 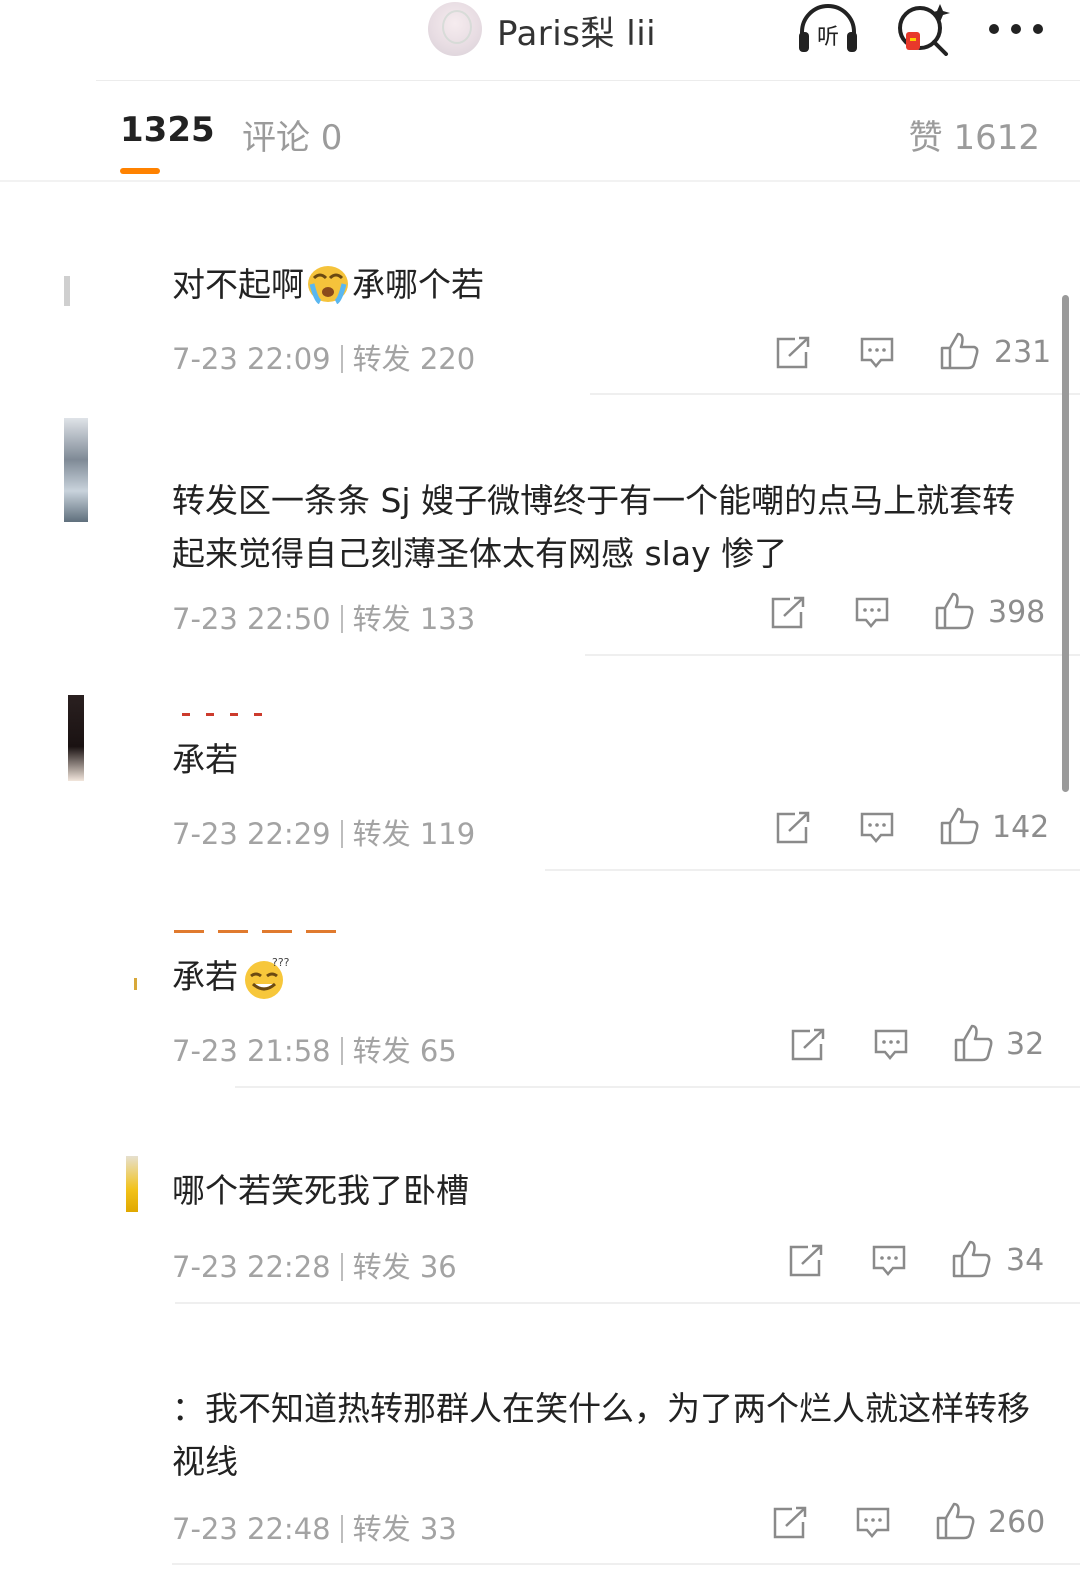 I want to click on like-count: 32, so click(x=1025, y=1044).